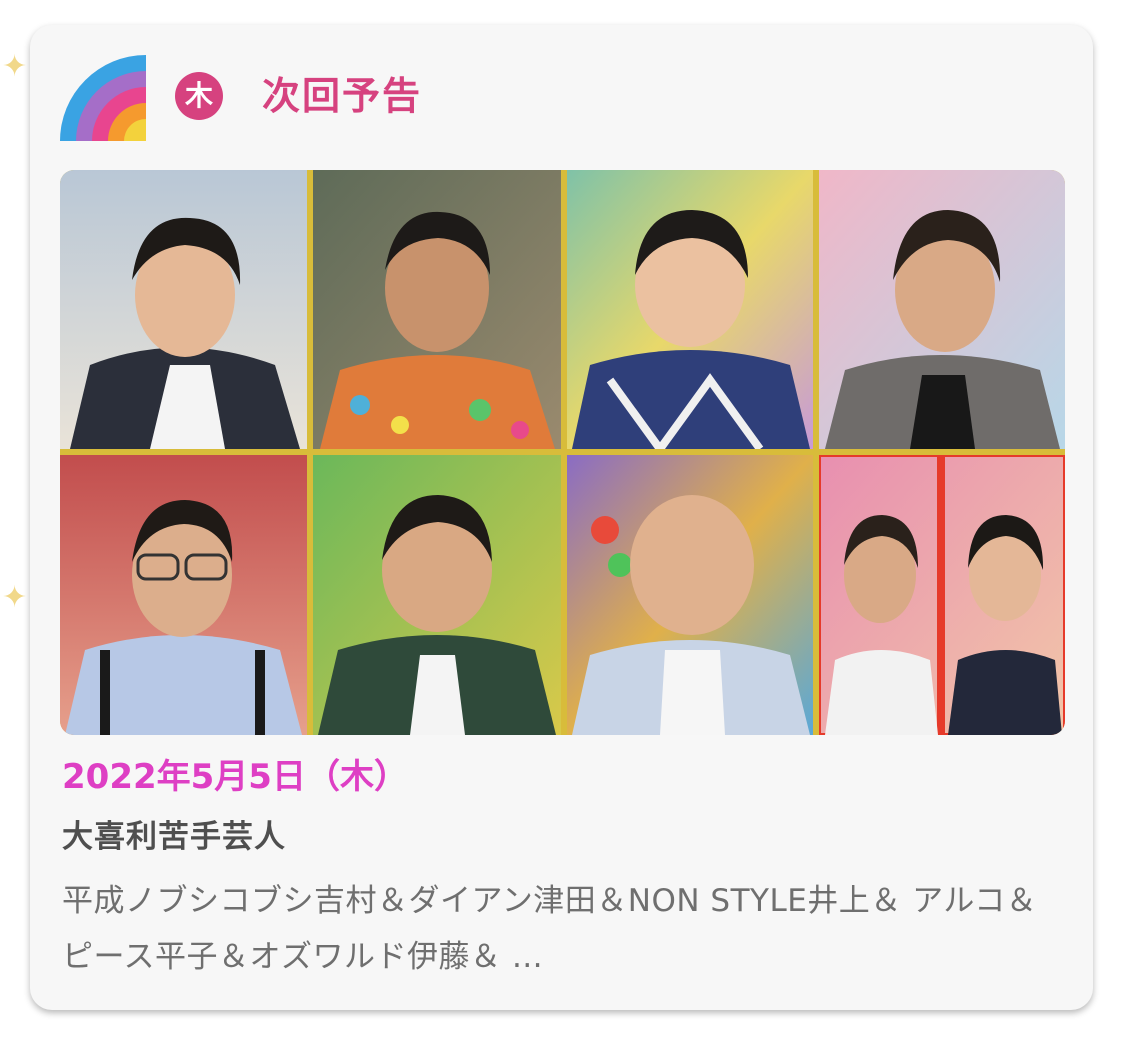 The image size is (1125, 1050). What do you see at coordinates (174, 837) in the screenshot?
I see `episode-title: 大喜利苦手芸人` at bounding box center [174, 837].